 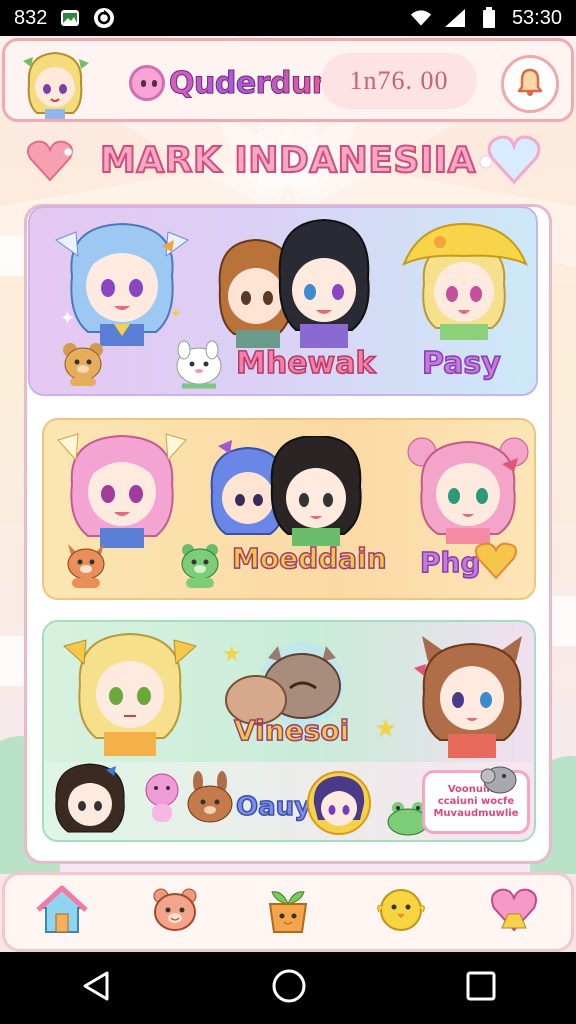 I want to click on bunny-sticker-icon, so click(x=210, y=800).